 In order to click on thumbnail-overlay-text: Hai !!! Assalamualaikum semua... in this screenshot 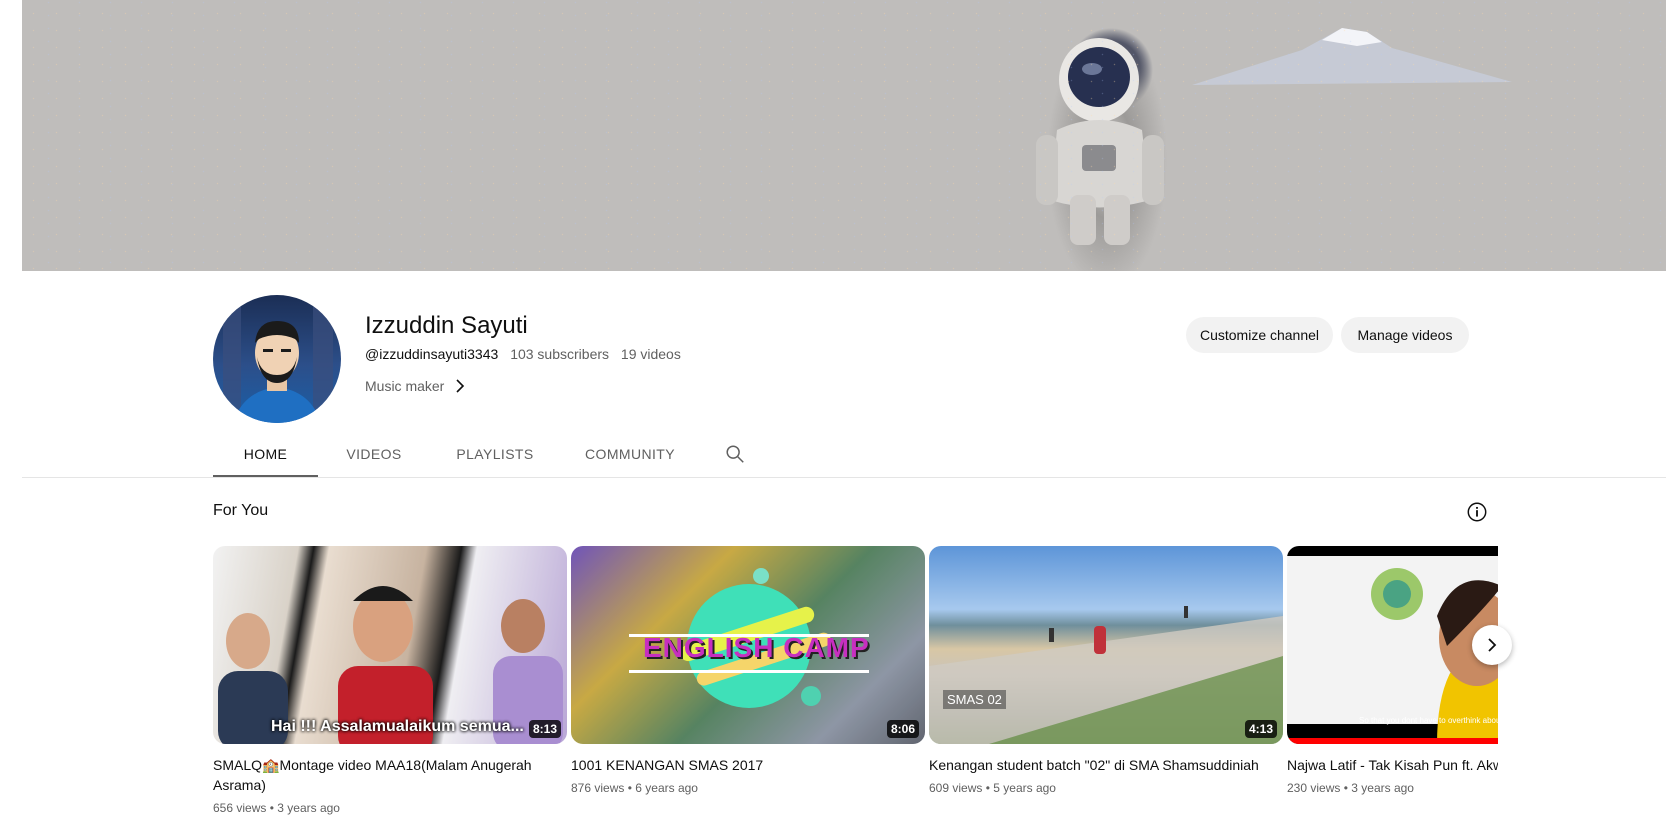, I will do `click(397, 726)`.